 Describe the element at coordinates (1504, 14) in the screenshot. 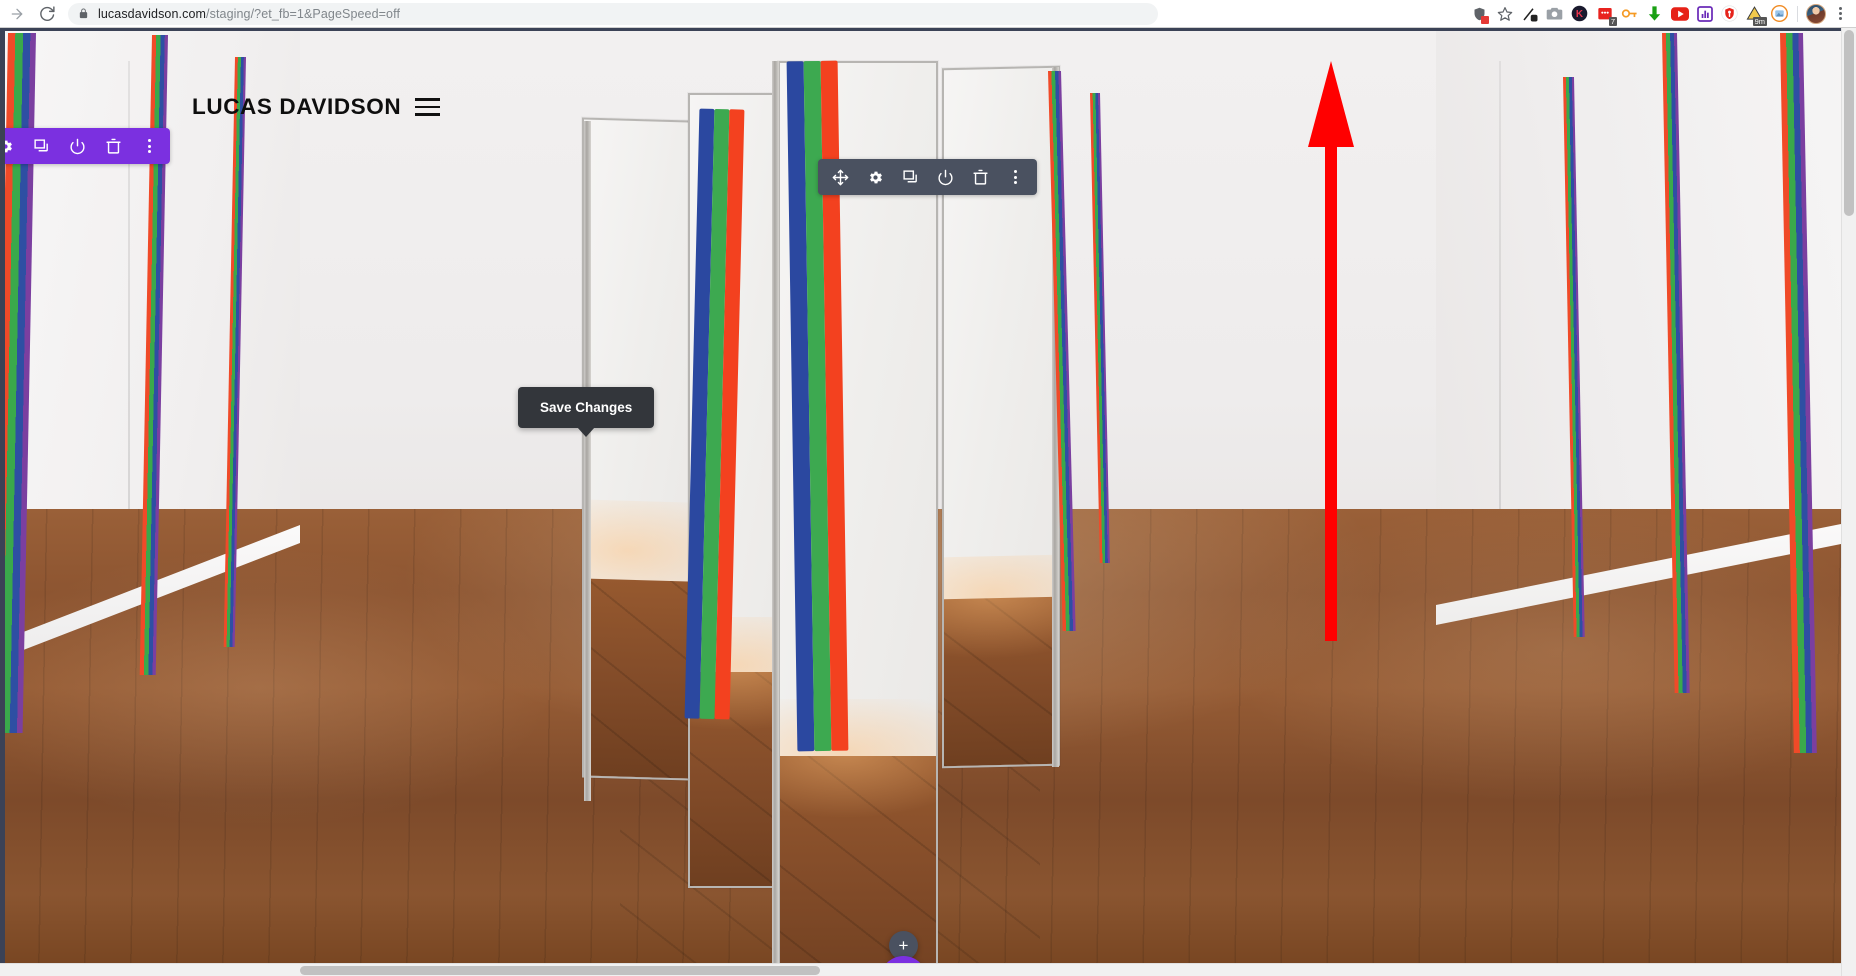

I see `bookmark-star-icon` at that location.